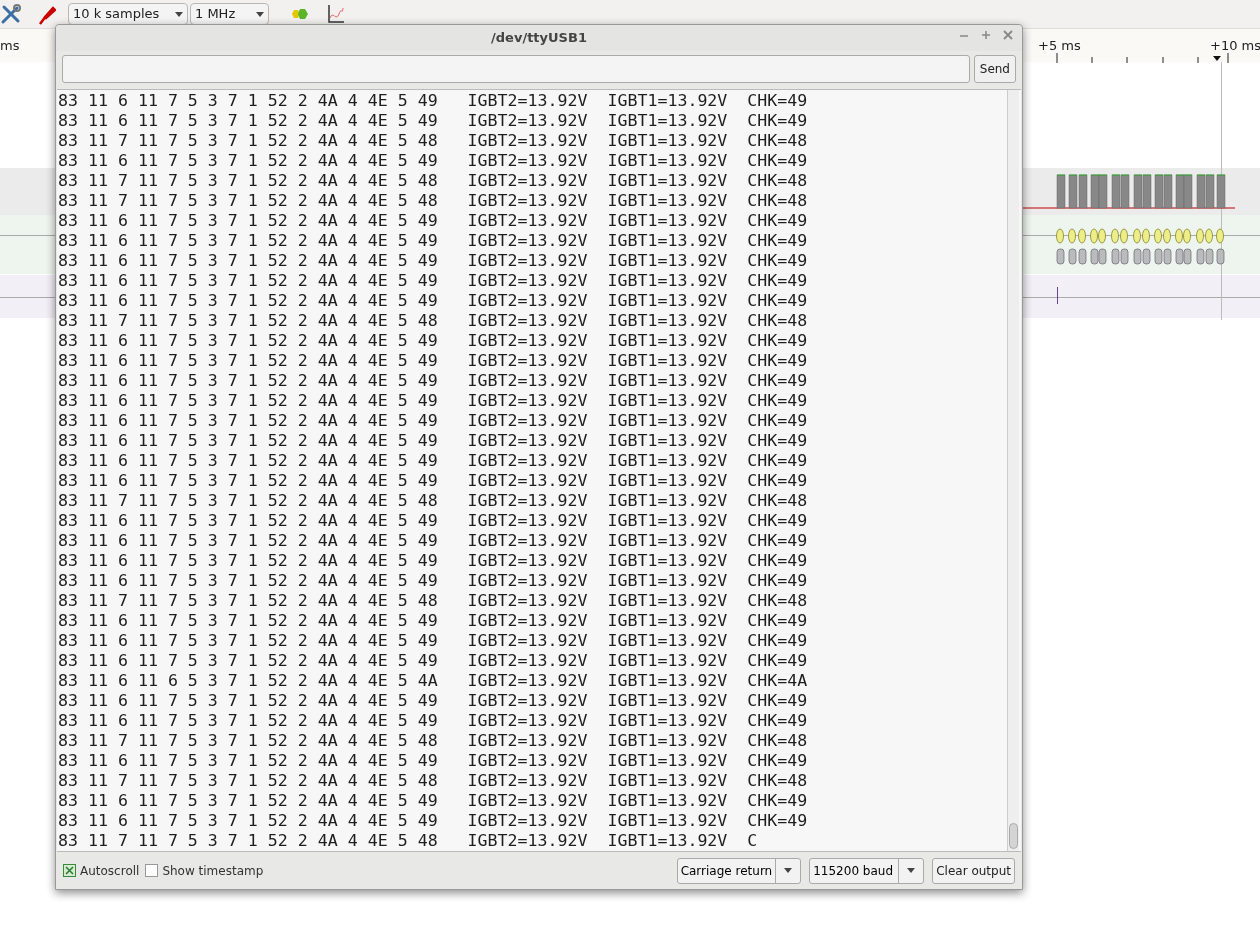  I want to click on baud-rate-dropdown: 115200 baud, so click(867, 870).